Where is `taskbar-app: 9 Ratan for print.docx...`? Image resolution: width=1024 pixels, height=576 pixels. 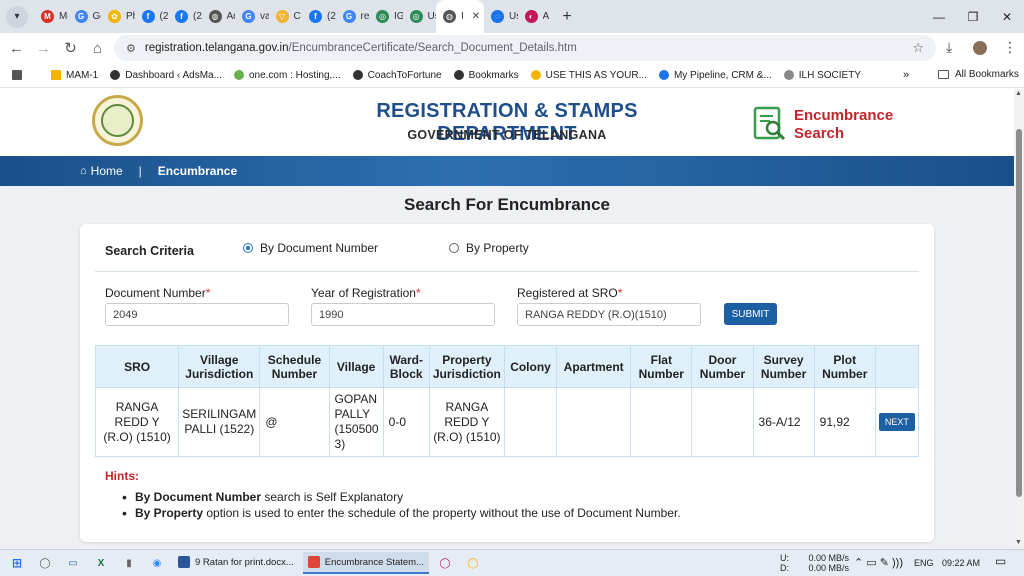
taskbar-app: 9 Ratan for print.docx... is located at coordinates (236, 563).